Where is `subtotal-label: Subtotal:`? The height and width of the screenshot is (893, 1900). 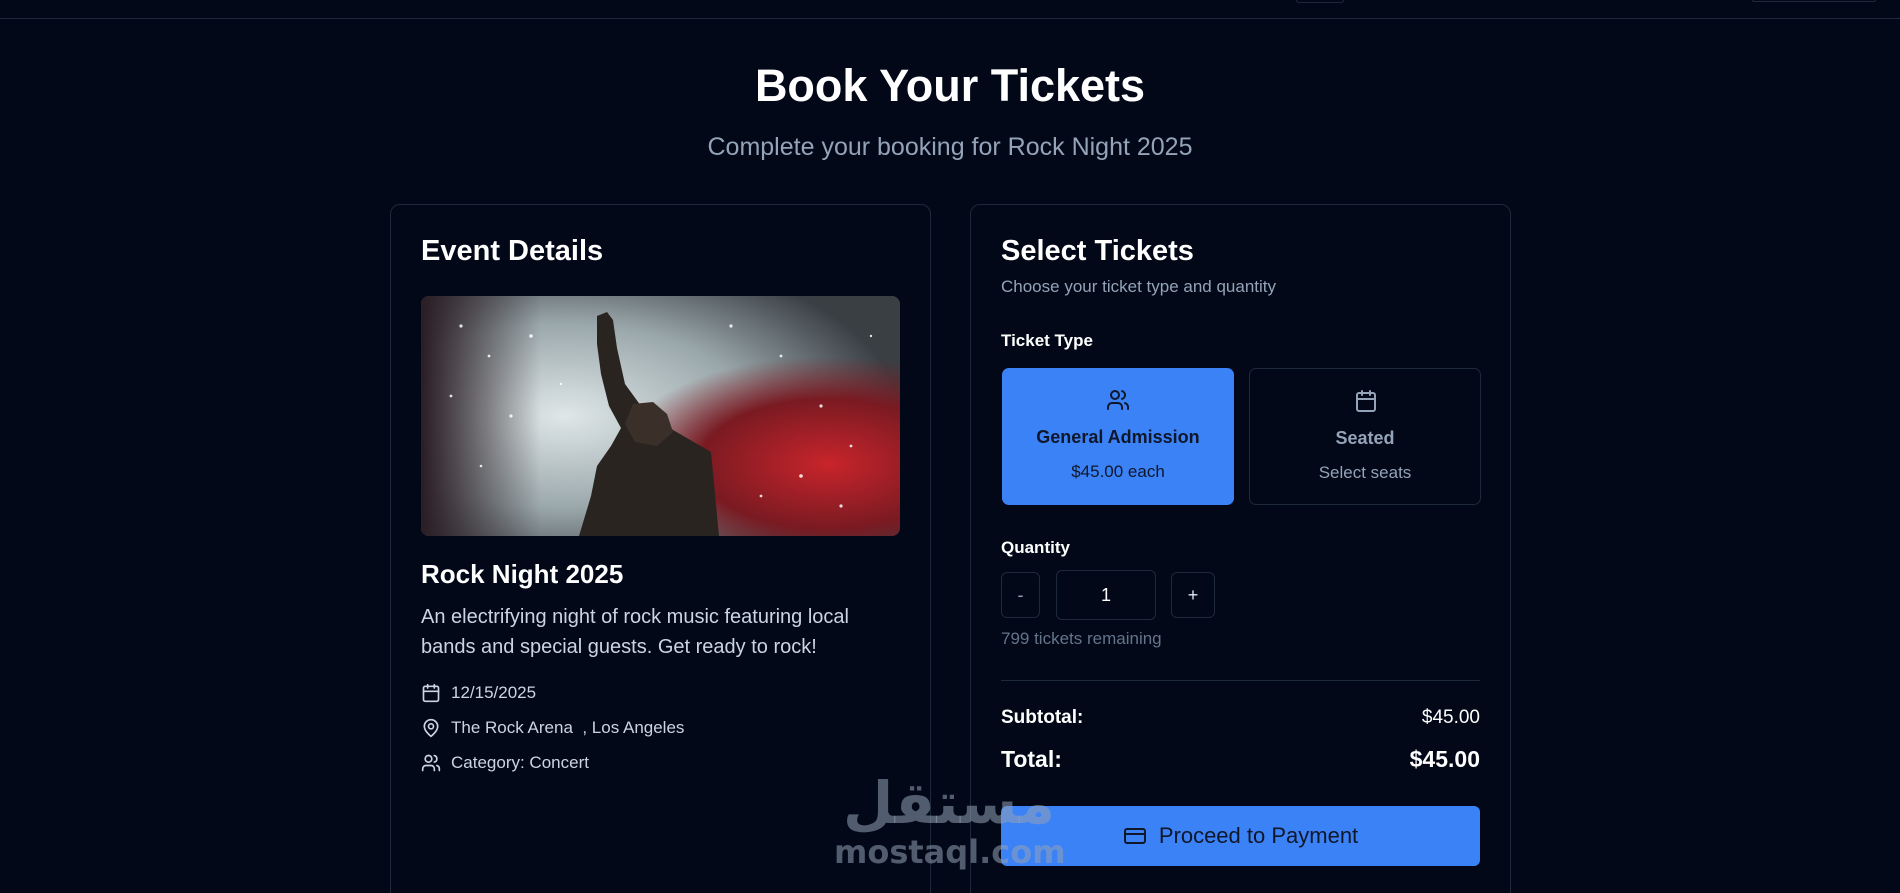 subtotal-label: Subtotal: is located at coordinates (1042, 717).